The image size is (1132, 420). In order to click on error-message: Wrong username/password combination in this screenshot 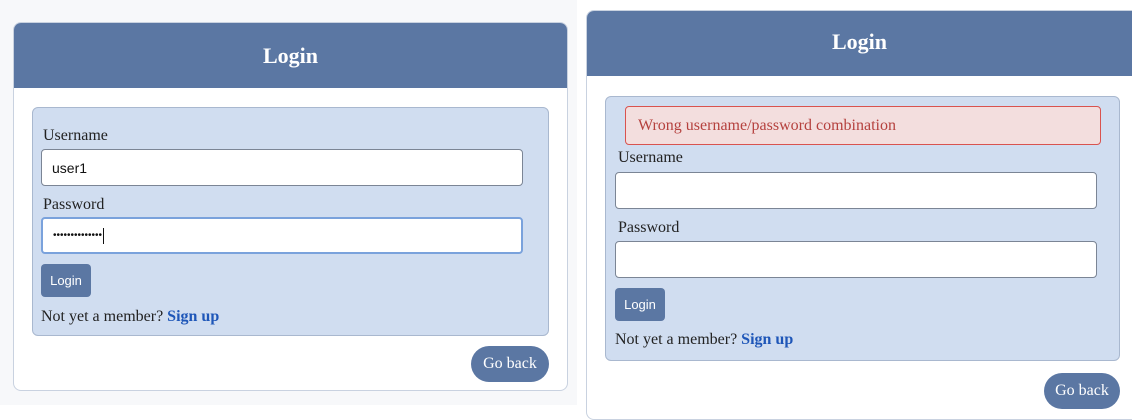, I will do `click(767, 125)`.